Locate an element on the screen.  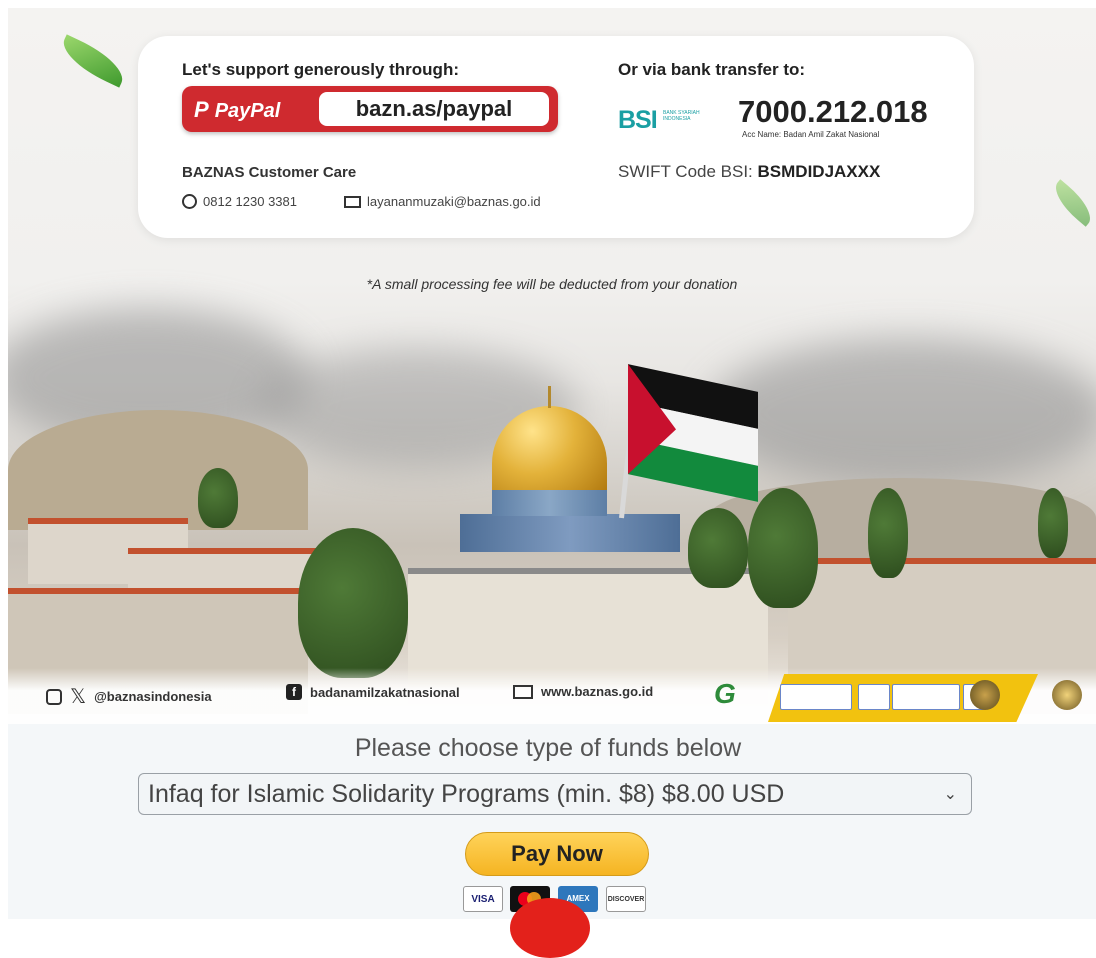
website-url: www.baznas.go.id is located at coordinates (597, 691).